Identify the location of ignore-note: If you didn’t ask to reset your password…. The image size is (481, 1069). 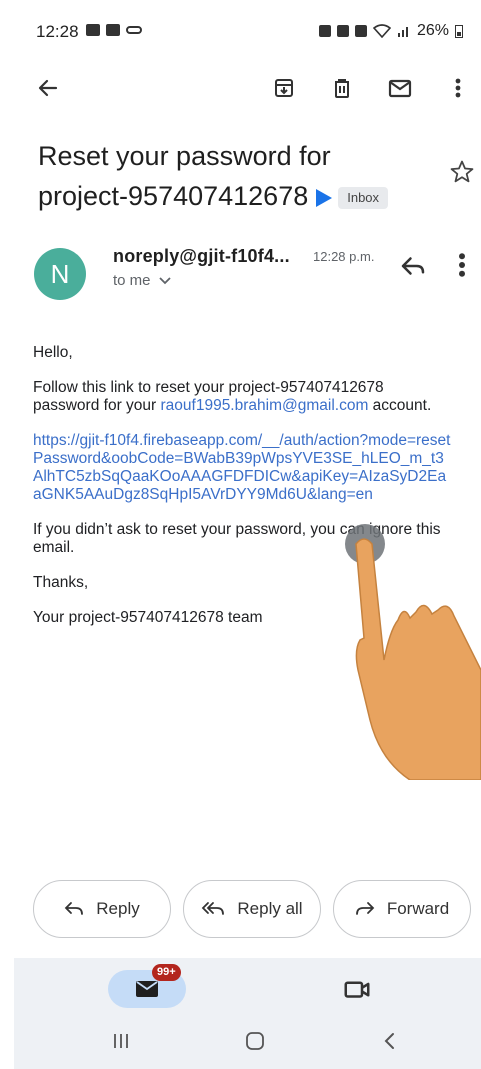
(237, 538).